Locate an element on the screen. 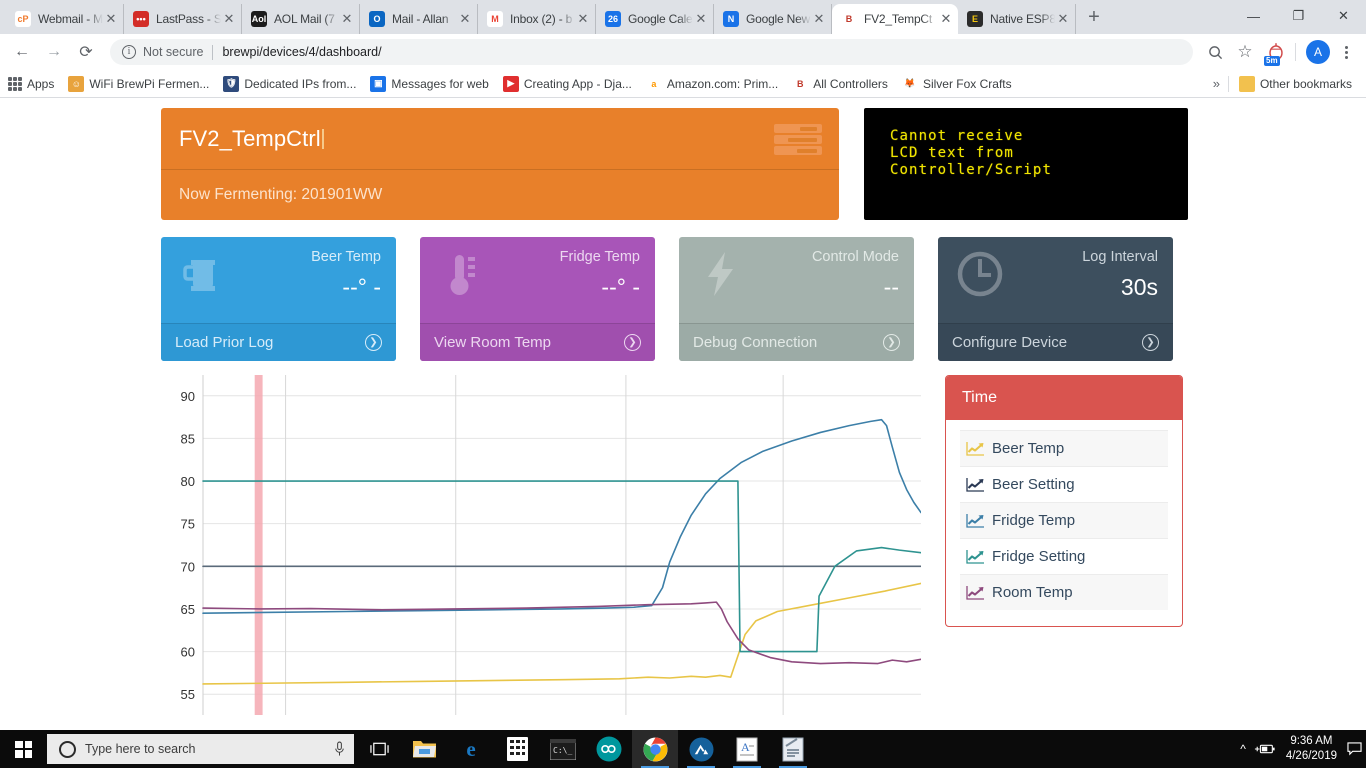 This screenshot has height=768, width=1366. minimize-button: — is located at coordinates (1253, 16).